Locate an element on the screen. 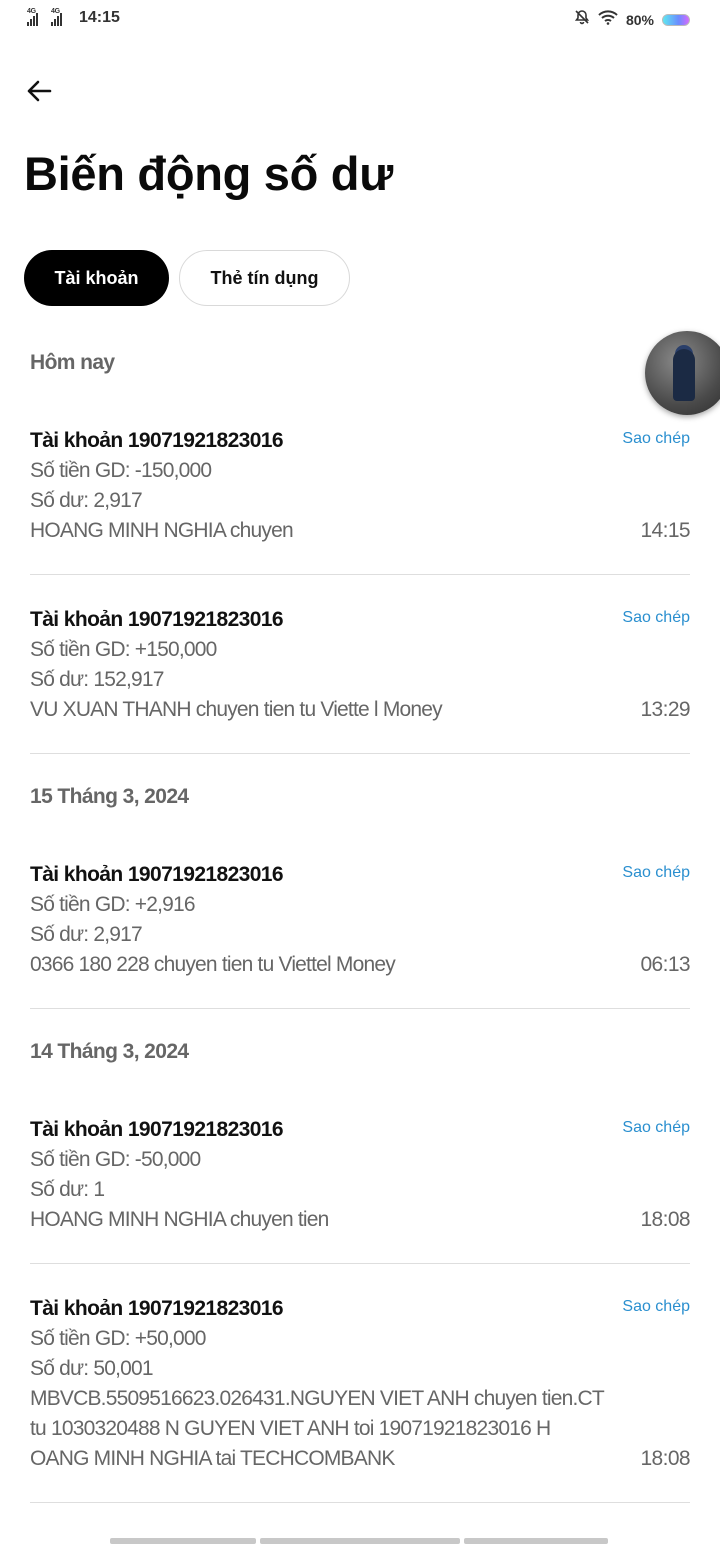 The width and height of the screenshot is (720, 1544). txn-amount: Số tiền GD: +2,916 is located at coordinates (113, 904).